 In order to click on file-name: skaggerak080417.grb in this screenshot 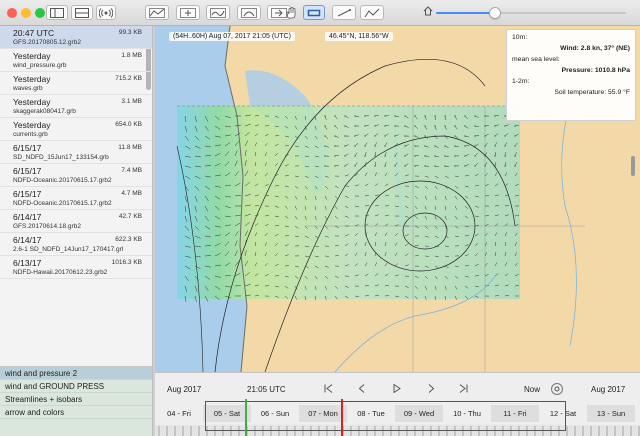, I will do `click(44, 111)`.